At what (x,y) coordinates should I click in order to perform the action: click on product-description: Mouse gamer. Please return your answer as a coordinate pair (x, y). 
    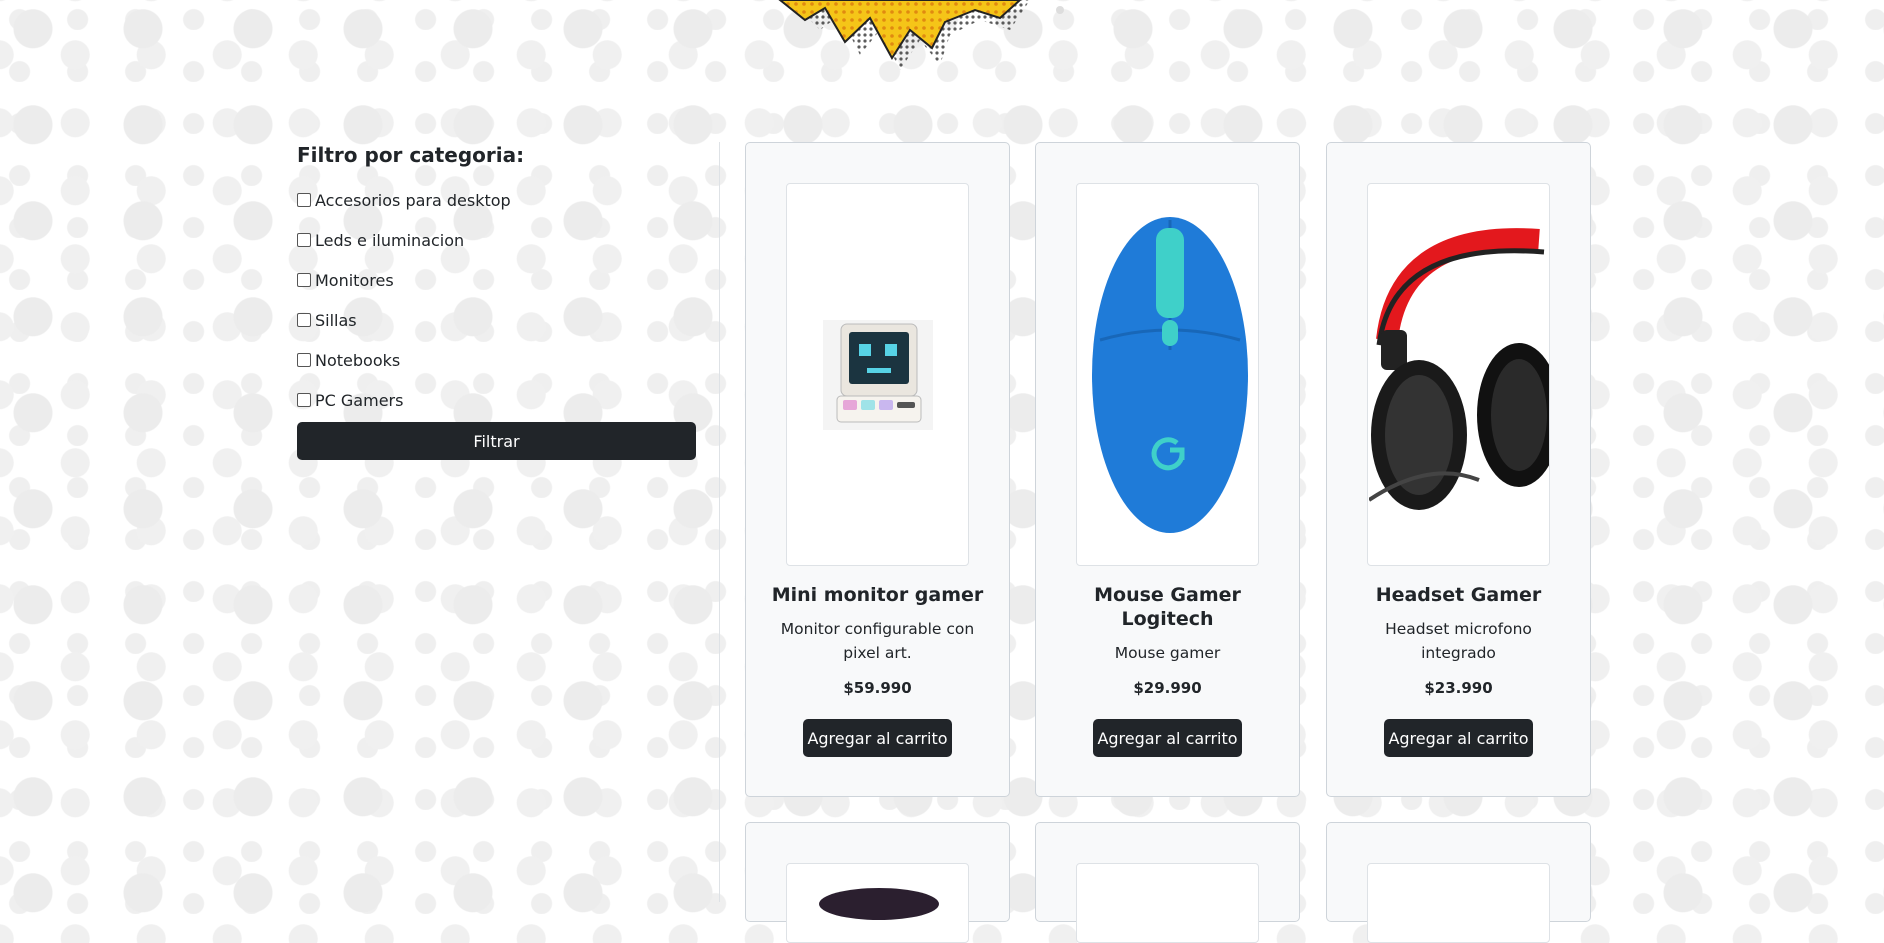
    Looking at the image, I should click on (1167, 653).